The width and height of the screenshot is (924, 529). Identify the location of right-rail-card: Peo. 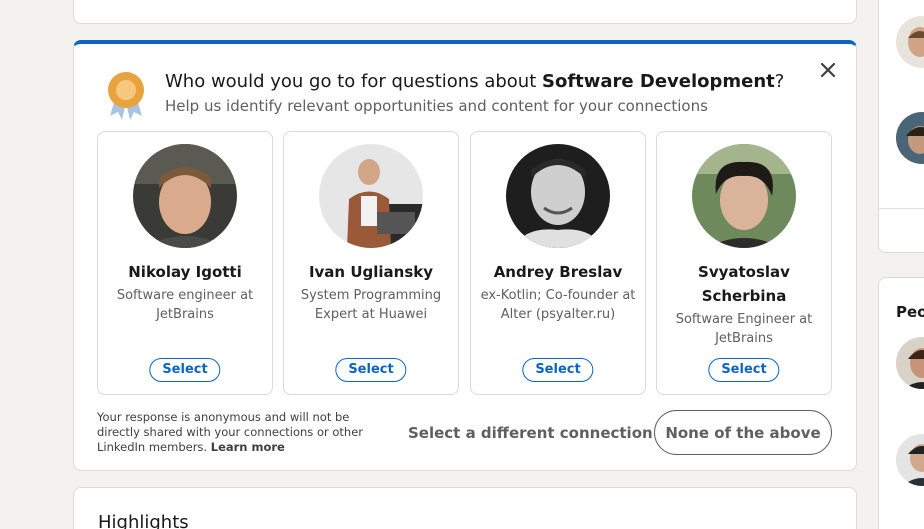
(901, 403).